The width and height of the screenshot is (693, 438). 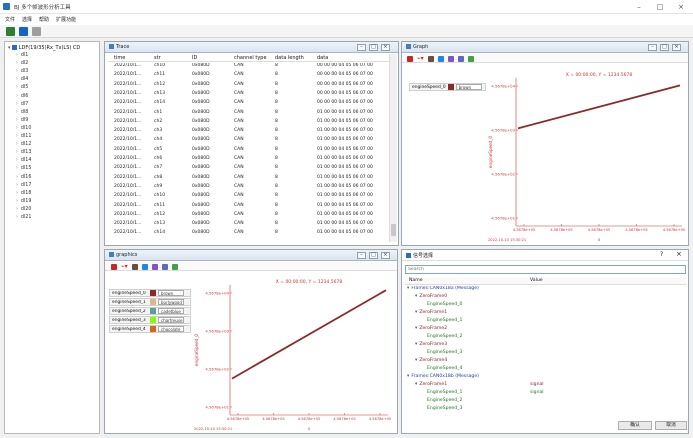 What do you see at coordinates (22, 87) in the screenshot?
I see `tree-item: › dl5` at bounding box center [22, 87].